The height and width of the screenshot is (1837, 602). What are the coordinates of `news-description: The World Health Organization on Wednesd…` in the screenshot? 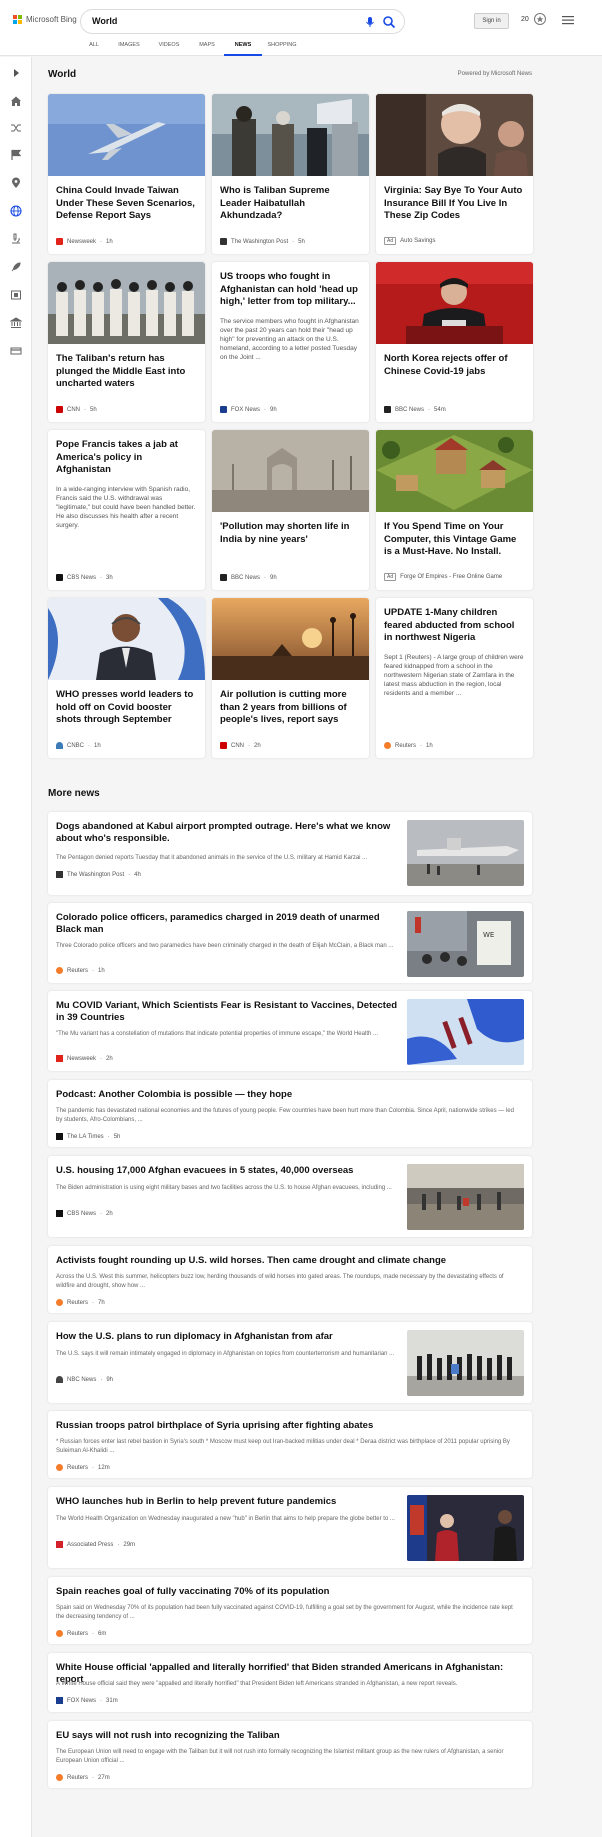 It's located at (225, 1519).